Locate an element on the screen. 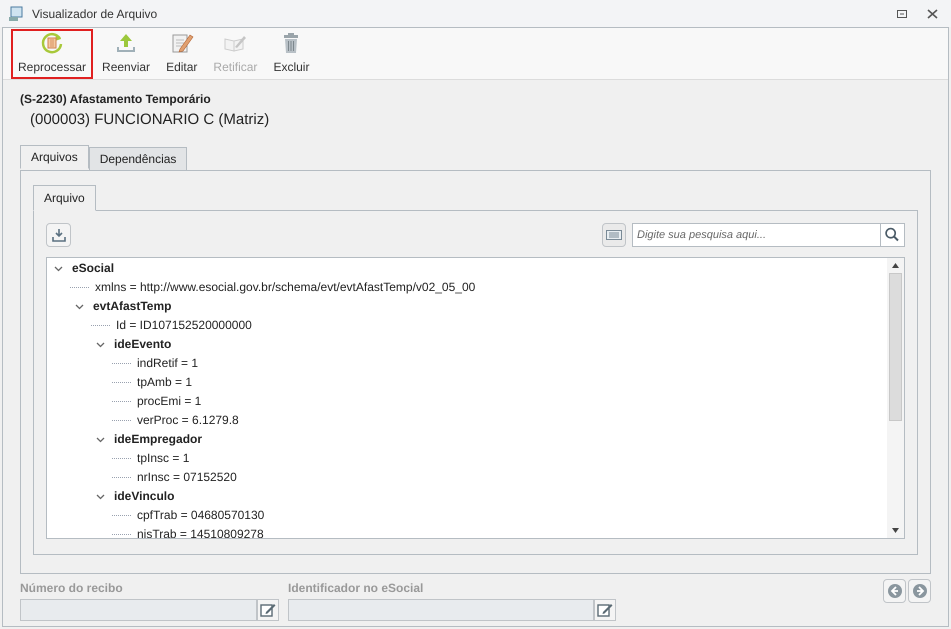  search-icon is located at coordinates (893, 234).